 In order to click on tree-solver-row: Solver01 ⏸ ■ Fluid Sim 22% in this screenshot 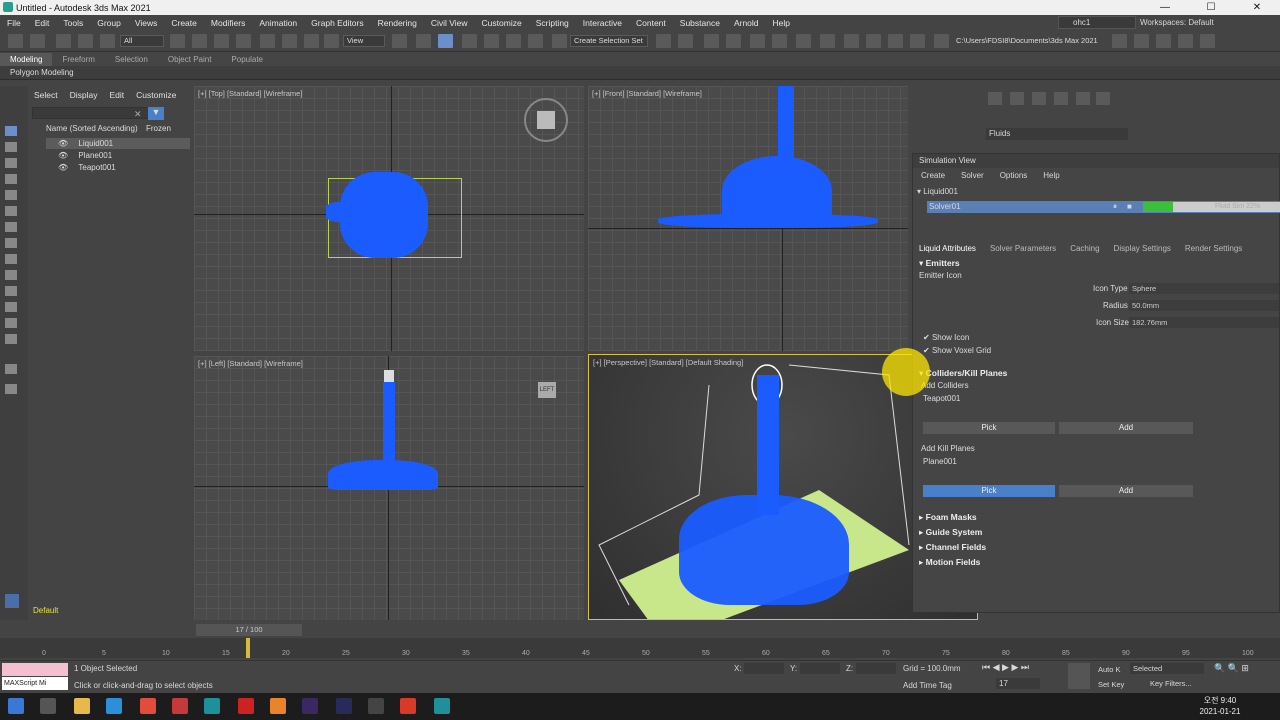, I will do `click(1103, 207)`.